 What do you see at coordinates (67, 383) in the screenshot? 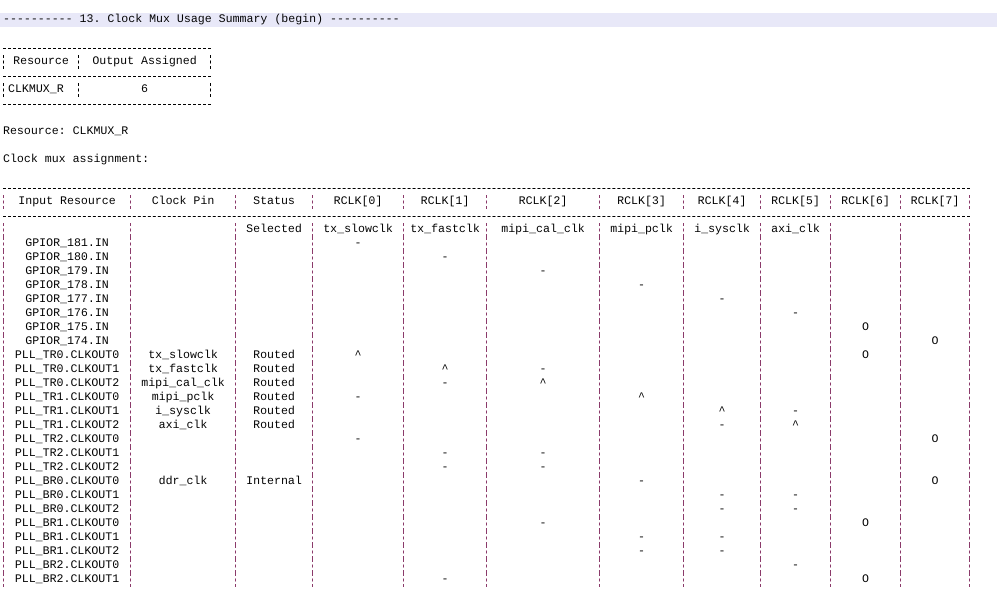
I see `table-cell: PLL_TR0.CLKOUT2` at bounding box center [67, 383].